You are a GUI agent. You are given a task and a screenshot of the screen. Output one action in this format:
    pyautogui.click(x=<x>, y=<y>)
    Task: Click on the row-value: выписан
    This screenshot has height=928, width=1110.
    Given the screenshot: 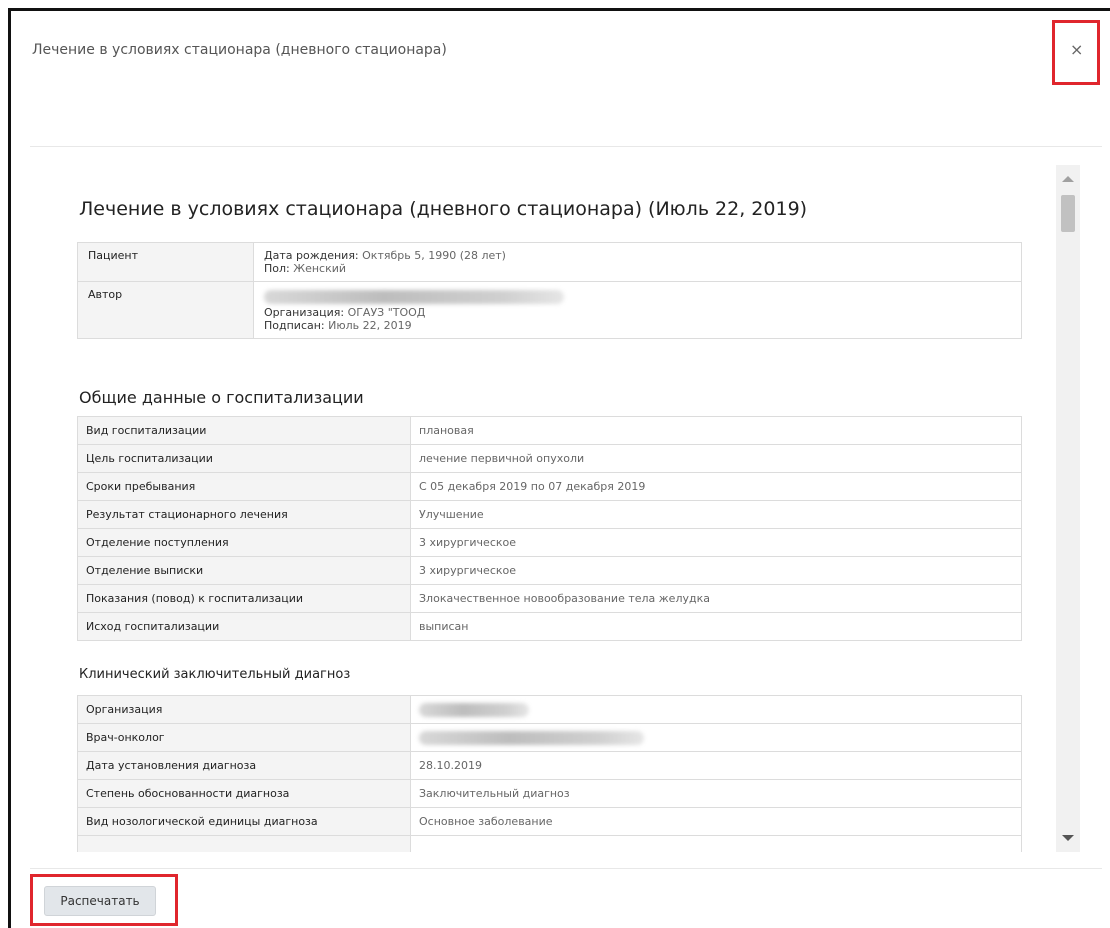 What is the action you would take?
    pyautogui.click(x=716, y=626)
    